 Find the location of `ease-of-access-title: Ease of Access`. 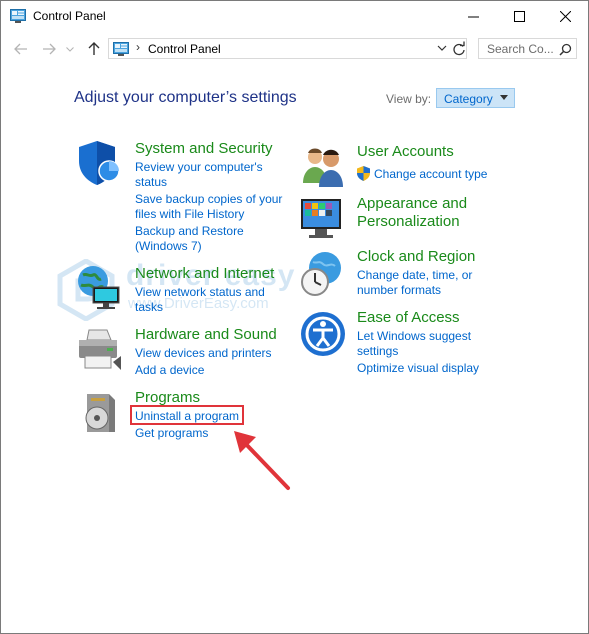

ease-of-access-title: Ease of Access is located at coordinates (408, 318).